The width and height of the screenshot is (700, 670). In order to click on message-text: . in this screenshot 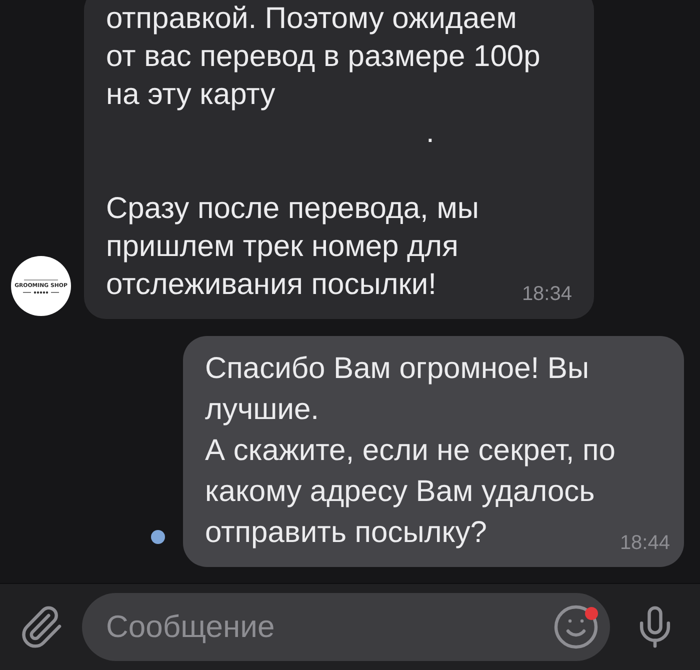, I will do `click(430, 132)`.